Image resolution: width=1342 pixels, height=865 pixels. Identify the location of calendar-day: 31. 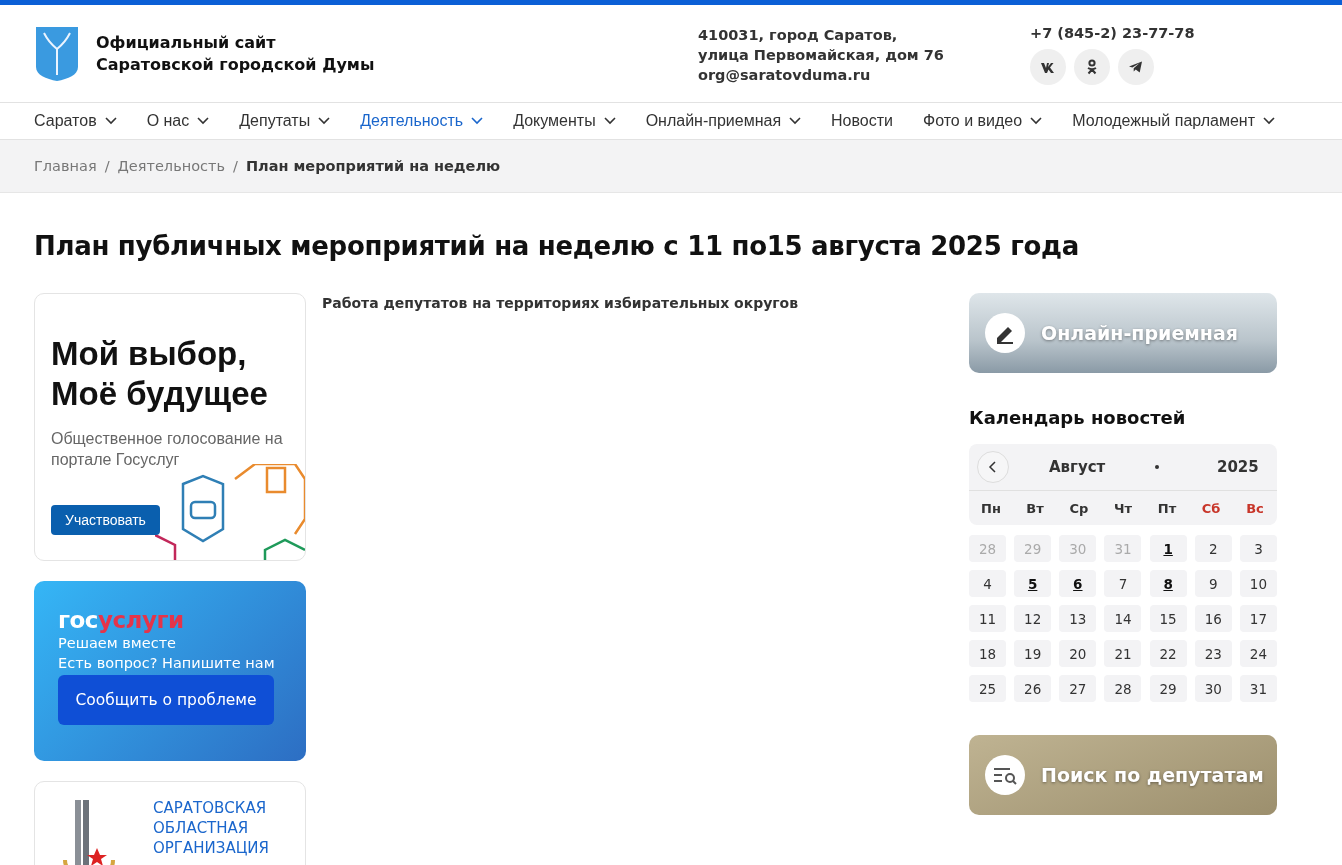
(1258, 688).